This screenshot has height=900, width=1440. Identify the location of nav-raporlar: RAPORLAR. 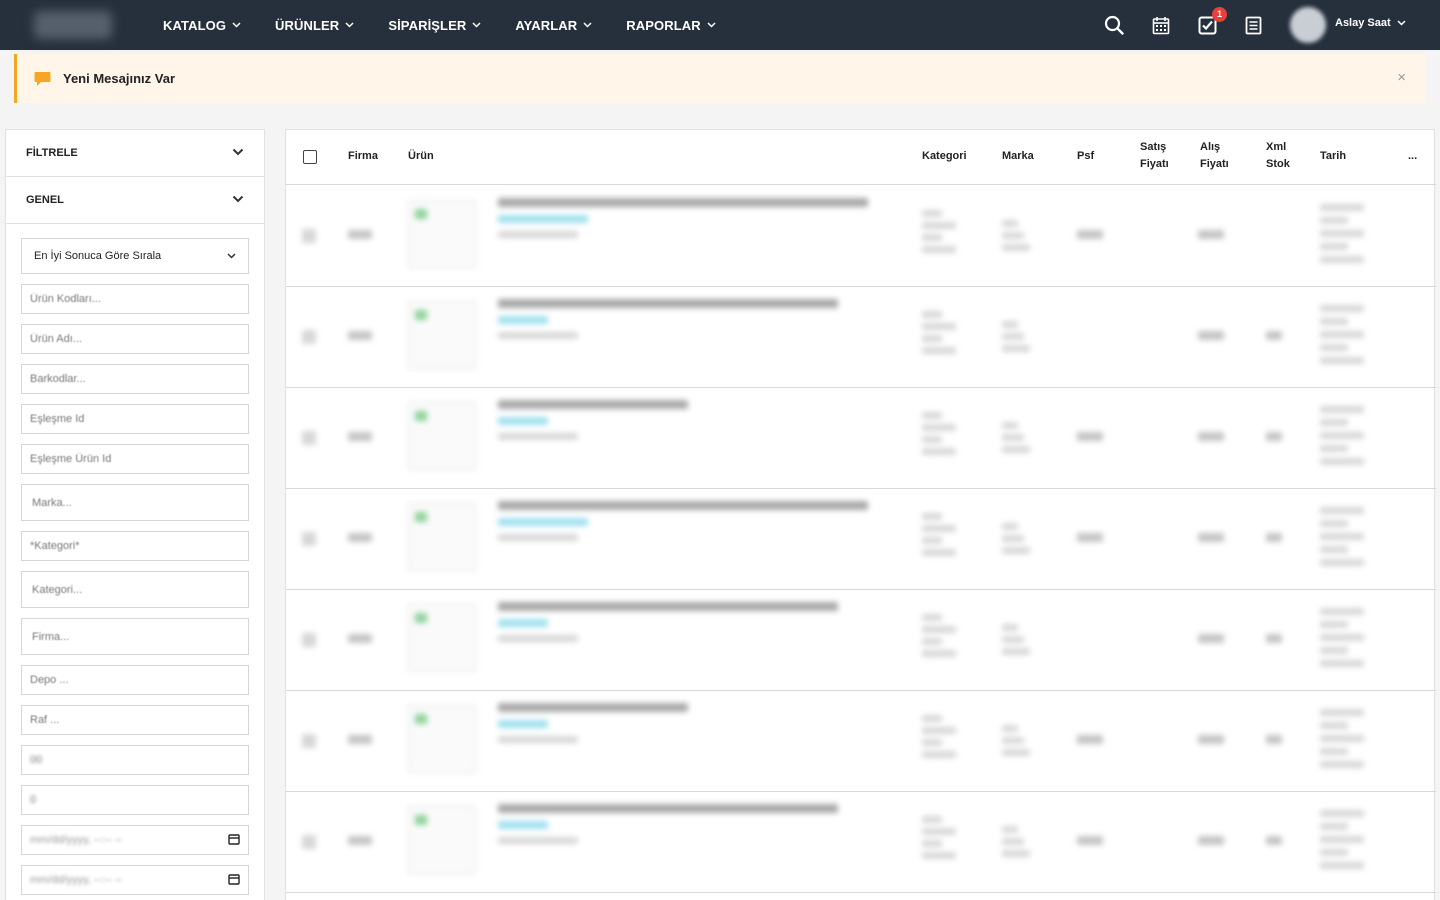
(671, 25).